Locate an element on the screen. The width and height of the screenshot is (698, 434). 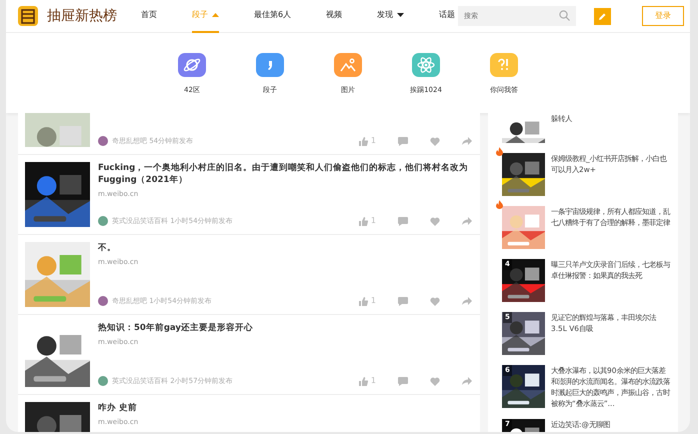
nav-tab: 最佳第6人 is located at coordinates (273, 16).